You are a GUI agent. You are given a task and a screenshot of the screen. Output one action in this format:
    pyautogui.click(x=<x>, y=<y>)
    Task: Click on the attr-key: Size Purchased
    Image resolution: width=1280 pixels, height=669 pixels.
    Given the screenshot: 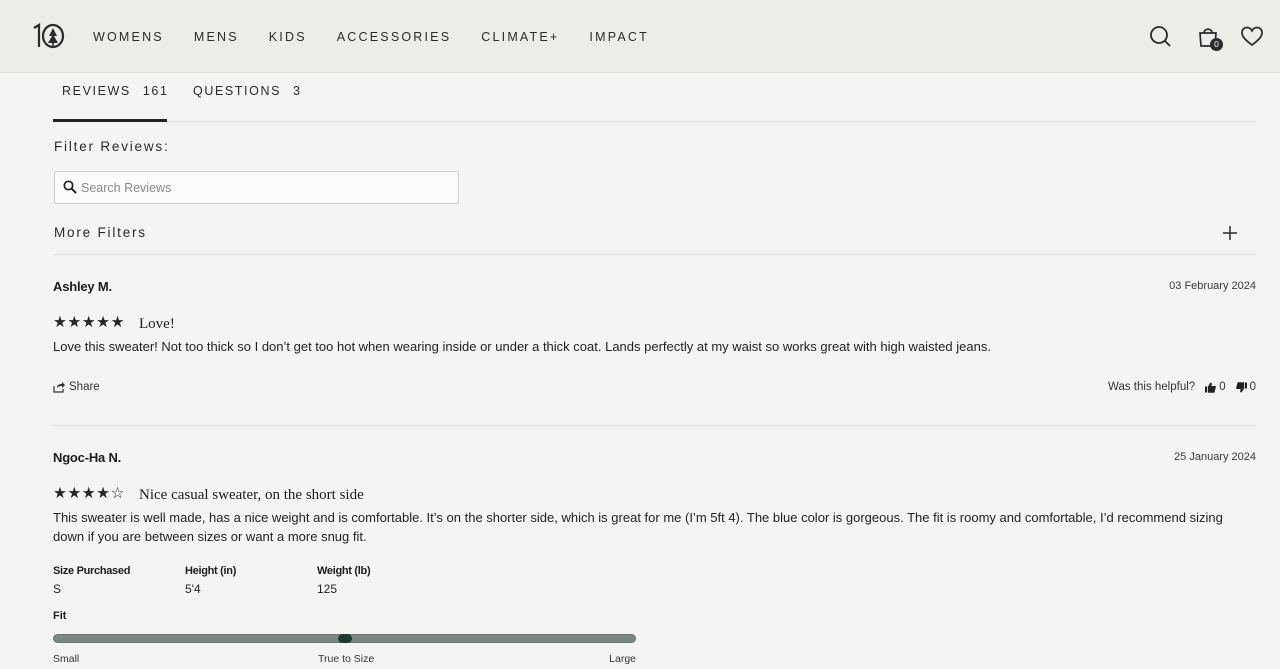 What is the action you would take?
    pyautogui.click(x=92, y=571)
    